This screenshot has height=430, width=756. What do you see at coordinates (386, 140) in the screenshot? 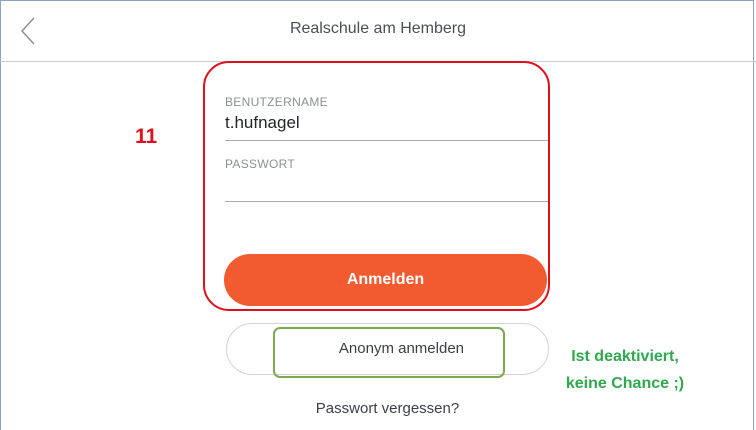
I see `username-underline` at bounding box center [386, 140].